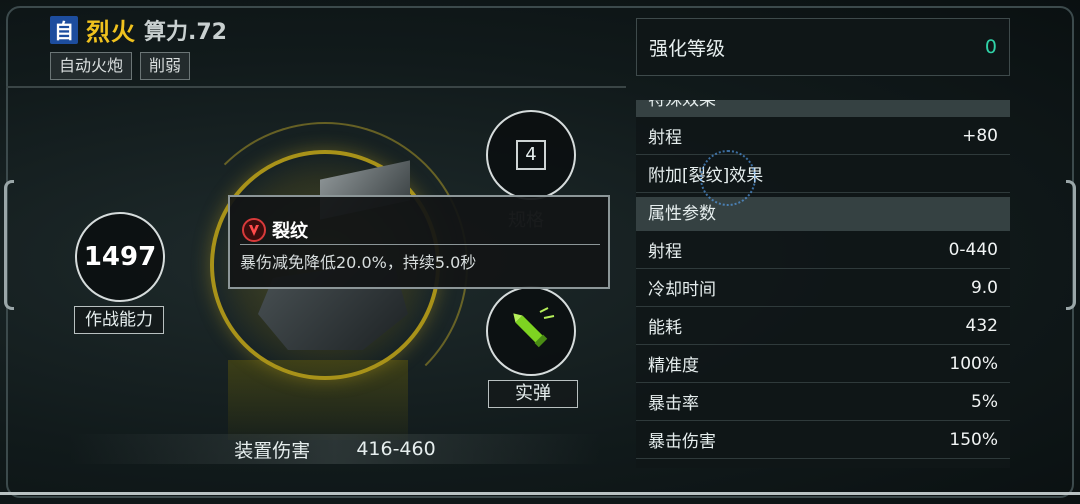  Describe the element at coordinates (687, 48) in the screenshot. I see `enhance-level-label: 强化等级` at that location.